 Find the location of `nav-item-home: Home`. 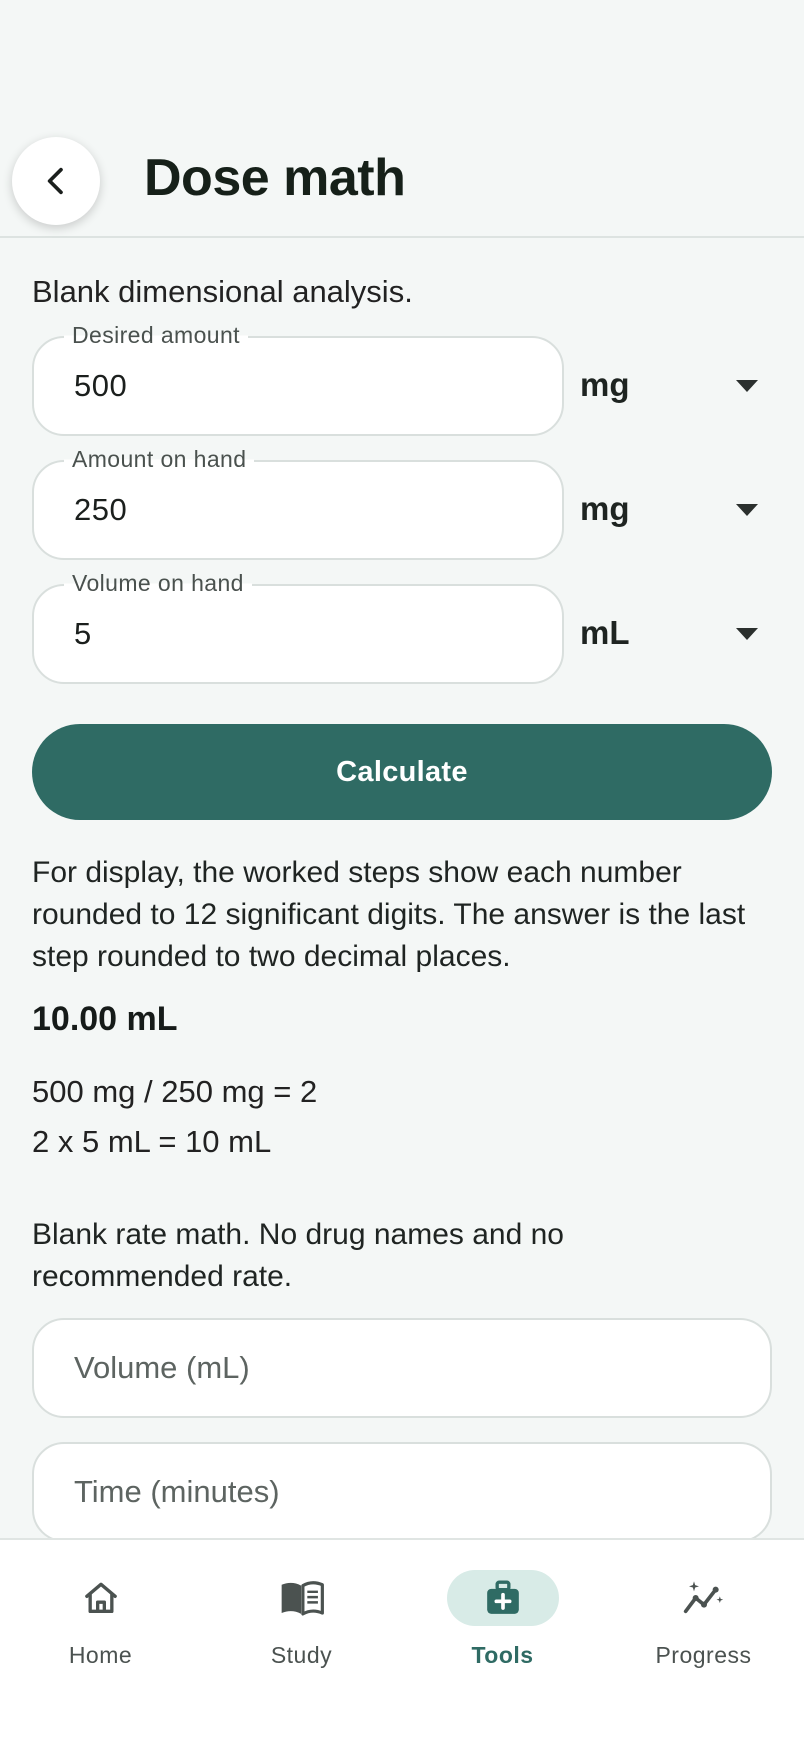

nav-item-home: Home is located at coordinates (100, 1620).